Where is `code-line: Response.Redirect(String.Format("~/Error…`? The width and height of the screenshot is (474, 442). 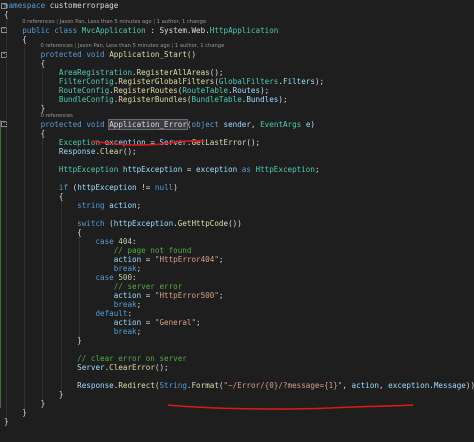 code-line: Response.Redirect(String.Format("~/Error… is located at coordinates (239, 385).